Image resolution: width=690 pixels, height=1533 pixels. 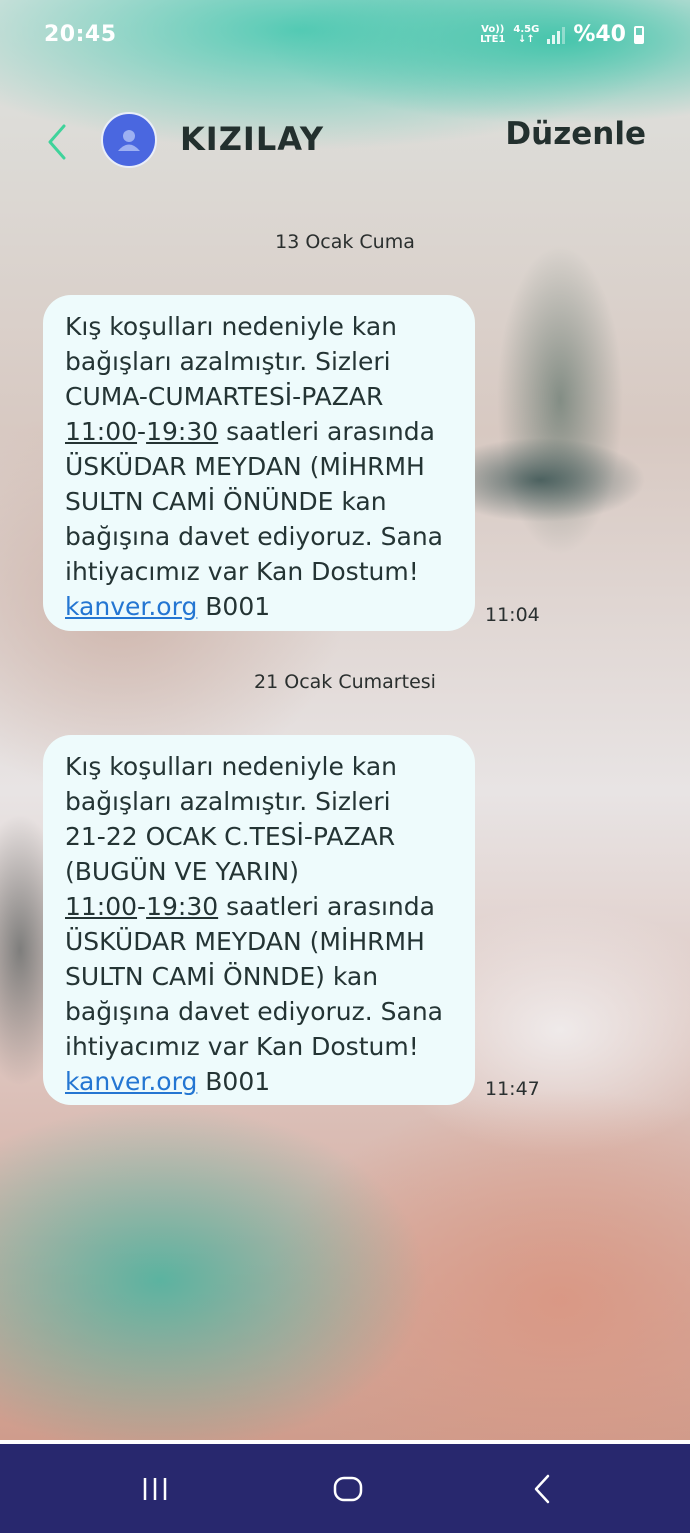 What do you see at coordinates (639, 34) in the screenshot?
I see `battery-icon` at bounding box center [639, 34].